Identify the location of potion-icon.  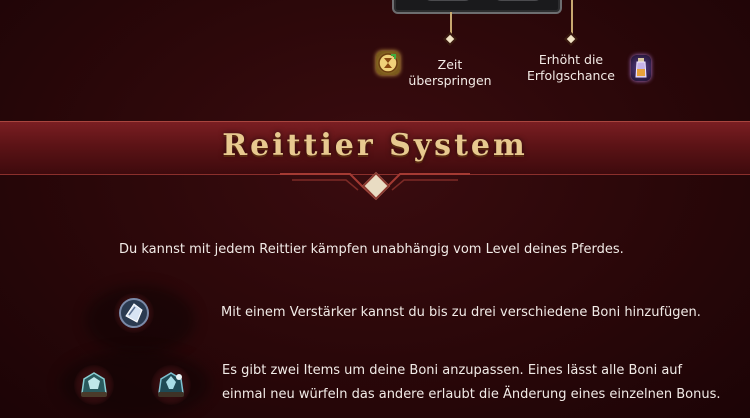
(641, 68).